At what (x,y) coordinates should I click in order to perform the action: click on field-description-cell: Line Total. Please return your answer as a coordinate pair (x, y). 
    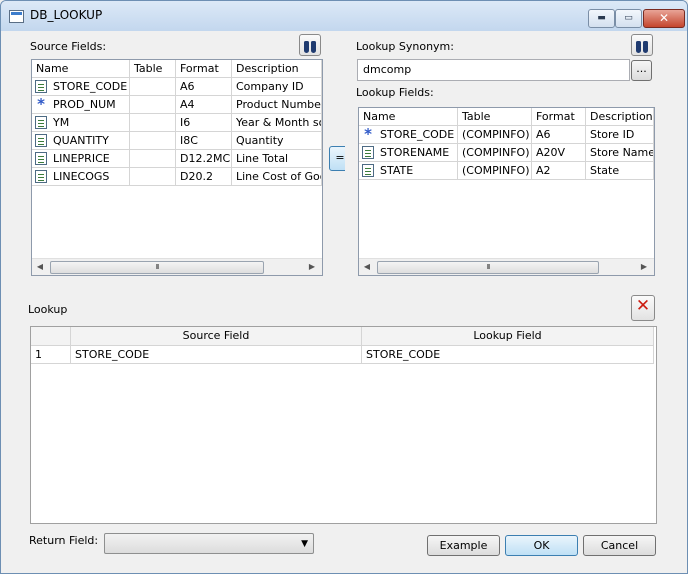
    Looking at the image, I should click on (277, 159).